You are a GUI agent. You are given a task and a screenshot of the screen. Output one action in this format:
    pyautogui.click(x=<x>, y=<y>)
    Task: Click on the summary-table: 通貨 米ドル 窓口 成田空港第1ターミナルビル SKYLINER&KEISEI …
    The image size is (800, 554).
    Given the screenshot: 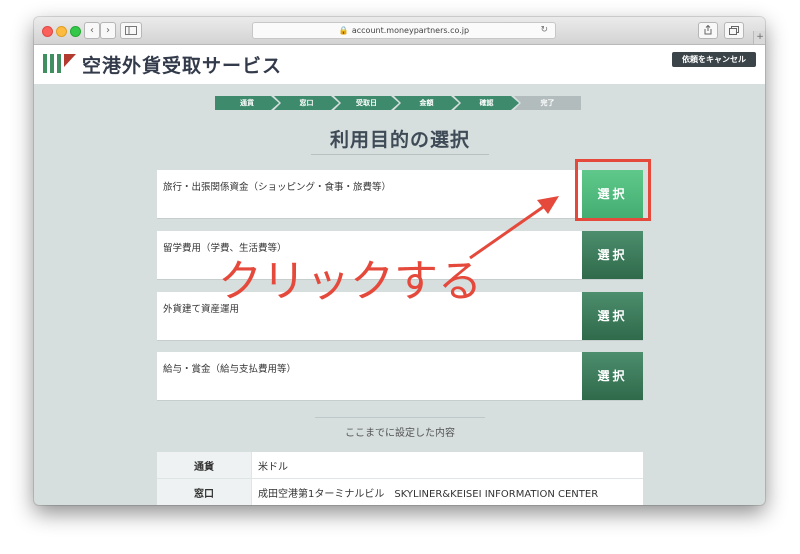 What is the action you would take?
    pyautogui.click(x=400, y=478)
    